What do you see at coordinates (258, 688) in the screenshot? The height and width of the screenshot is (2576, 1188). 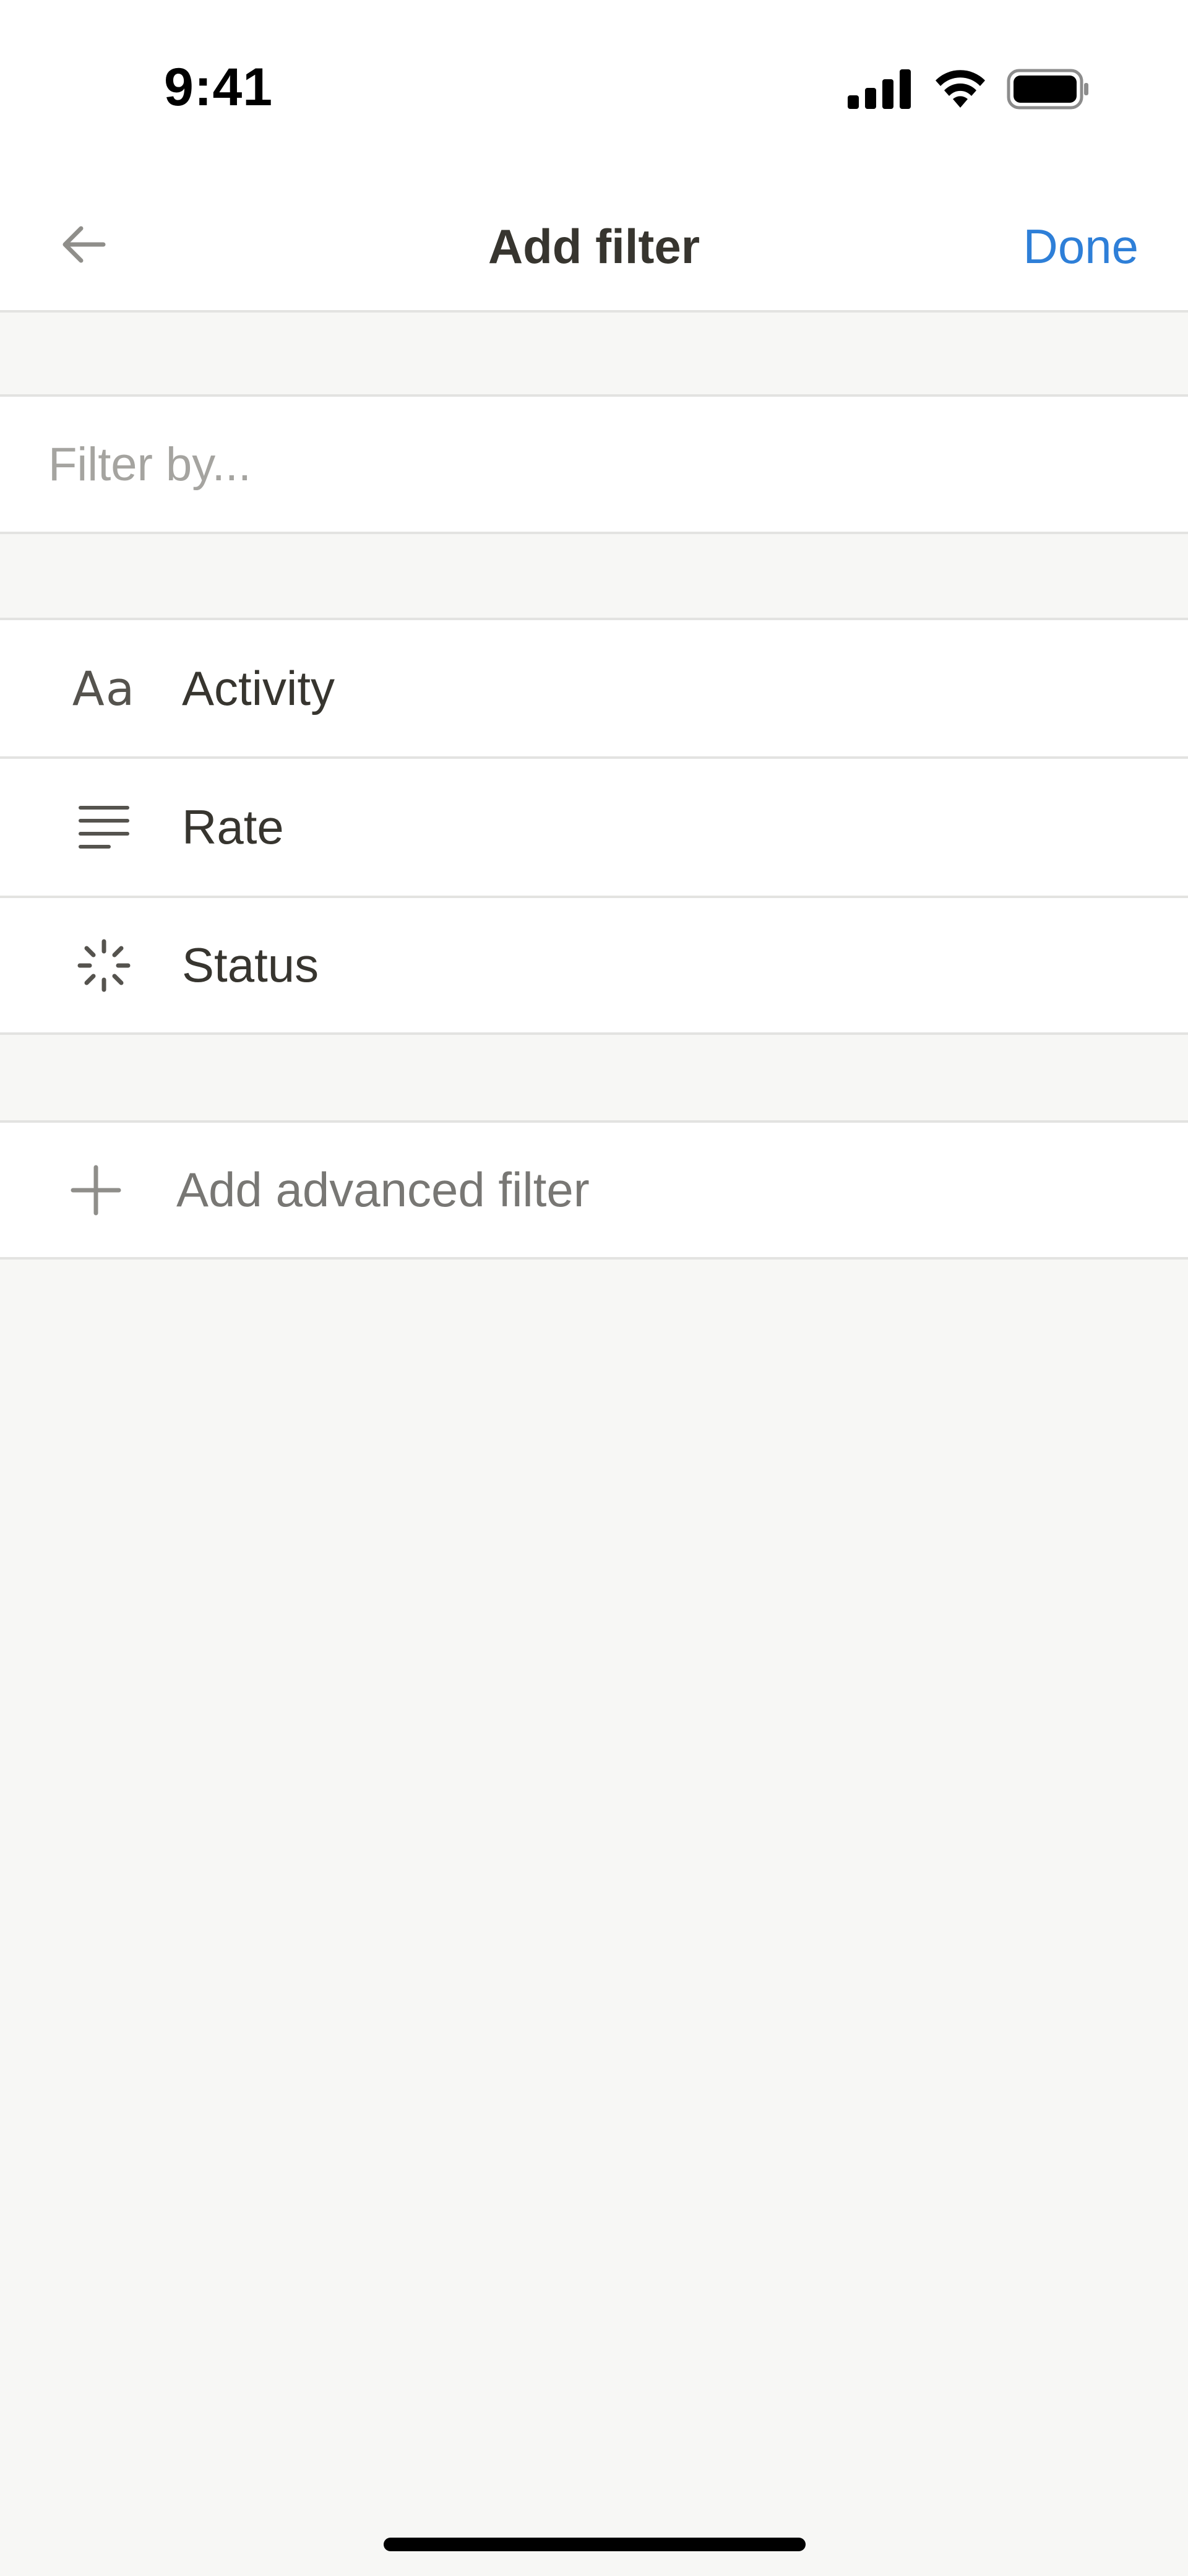 I see `property-label: Activity` at bounding box center [258, 688].